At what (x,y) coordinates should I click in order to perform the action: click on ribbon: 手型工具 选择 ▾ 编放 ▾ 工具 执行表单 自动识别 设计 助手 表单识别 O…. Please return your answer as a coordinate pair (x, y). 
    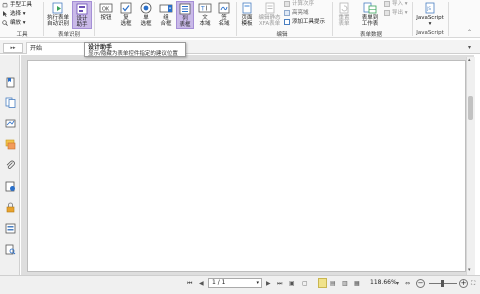
    Looking at the image, I should click on (240, 19).